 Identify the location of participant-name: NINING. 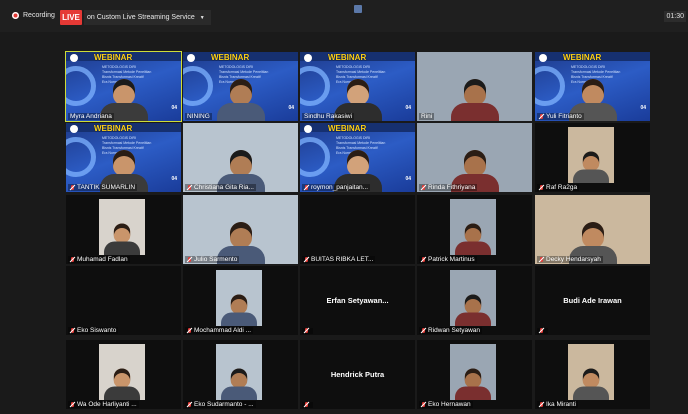
(198, 116).